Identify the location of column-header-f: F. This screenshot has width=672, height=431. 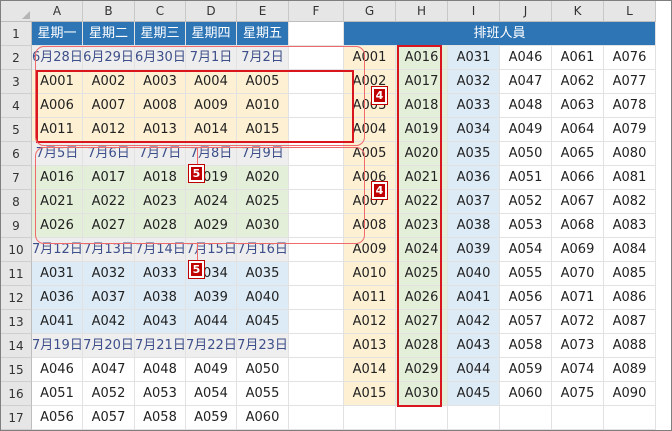
(316, 11).